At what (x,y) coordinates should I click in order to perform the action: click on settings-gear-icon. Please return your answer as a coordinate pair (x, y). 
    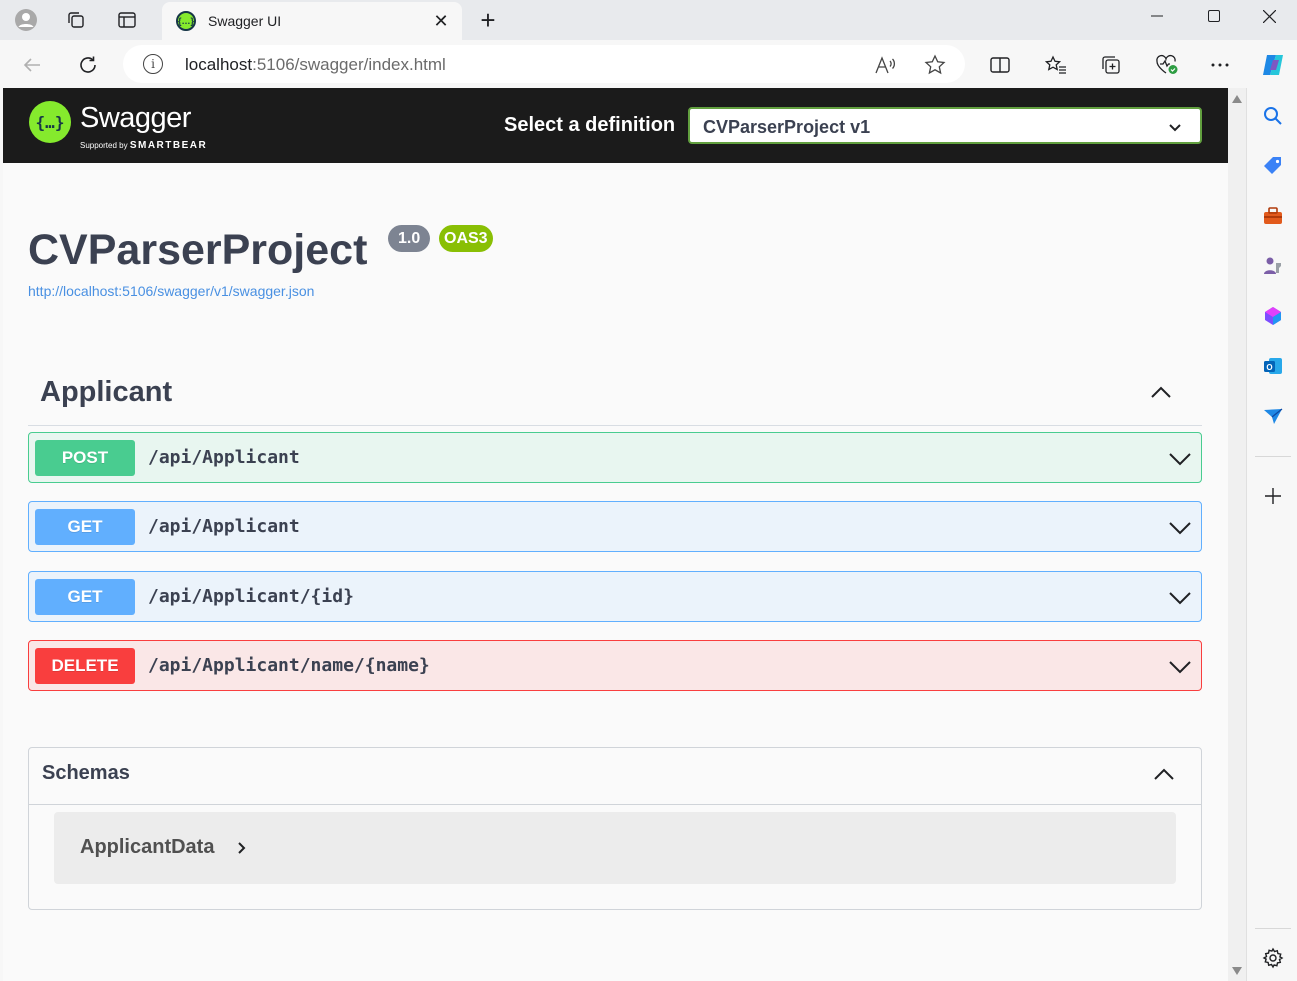
    Looking at the image, I should click on (1273, 958).